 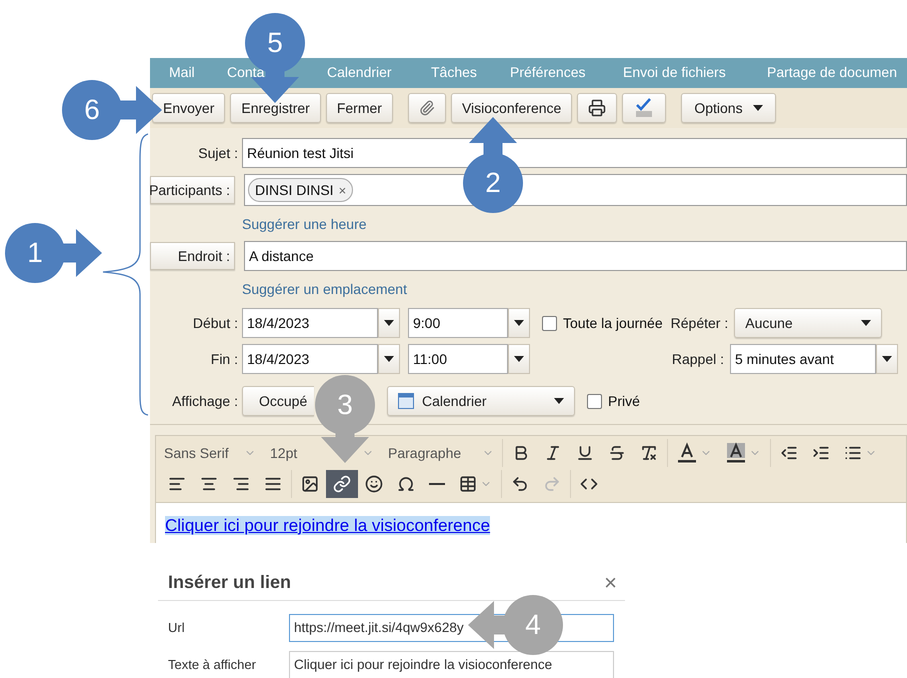 I want to click on field-label: Répéter :, so click(x=699, y=323).